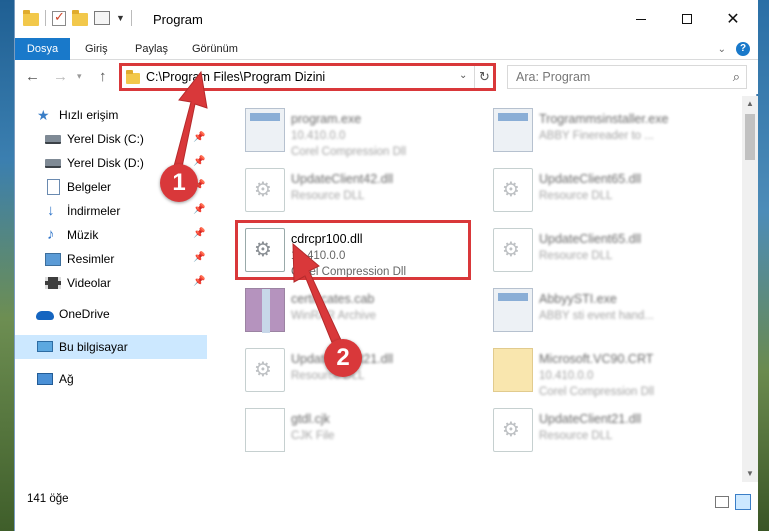 The height and width of the screenshot is (531, 769). I want to click on refresh-icon: ↻, so click(484, 77).